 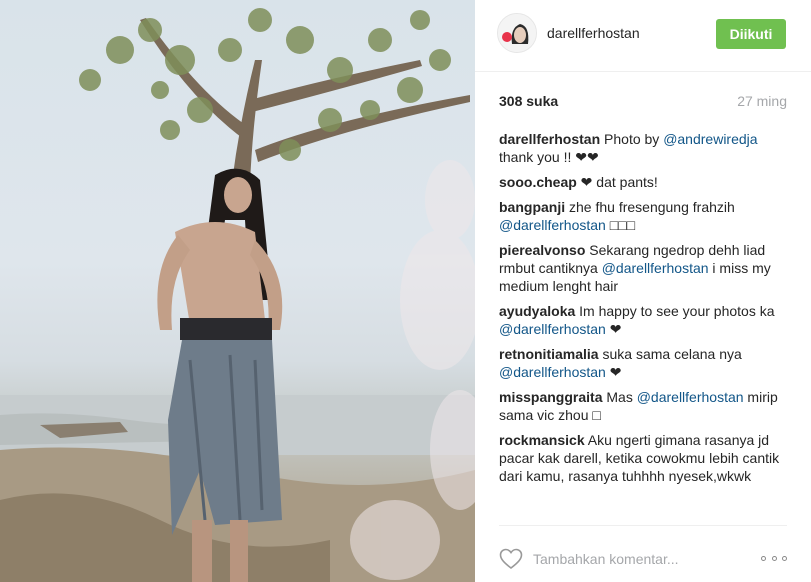 I want to click on comment-author: sooo.cheap, so click(x=538, y=182).